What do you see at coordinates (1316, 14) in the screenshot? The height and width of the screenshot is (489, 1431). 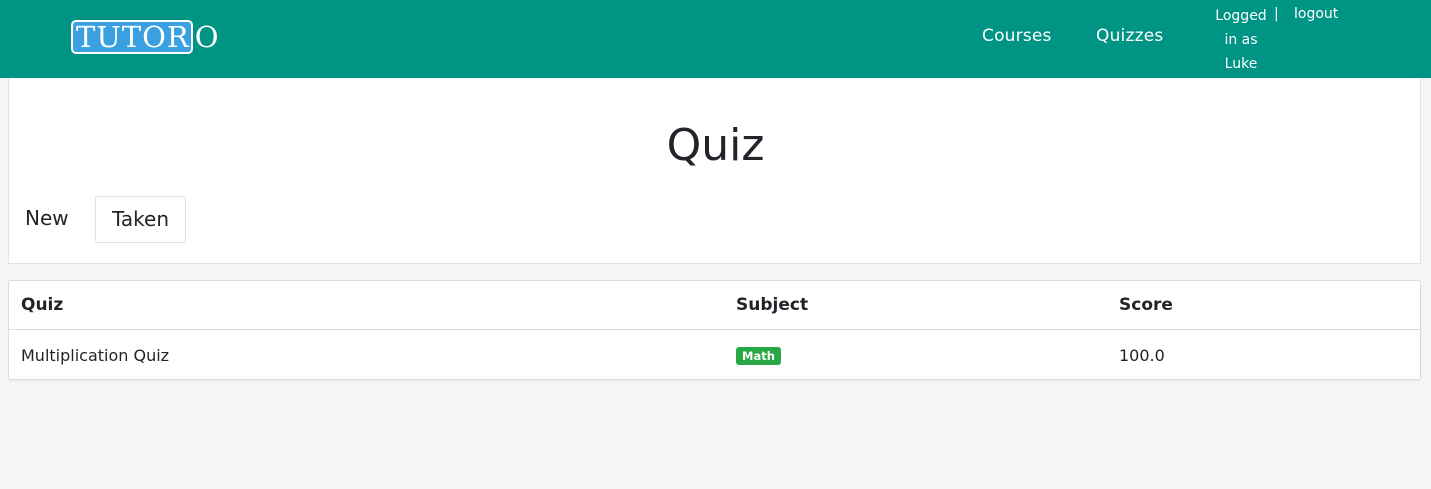 I see `logout-link: logout` at bounding box center [1316, 14].